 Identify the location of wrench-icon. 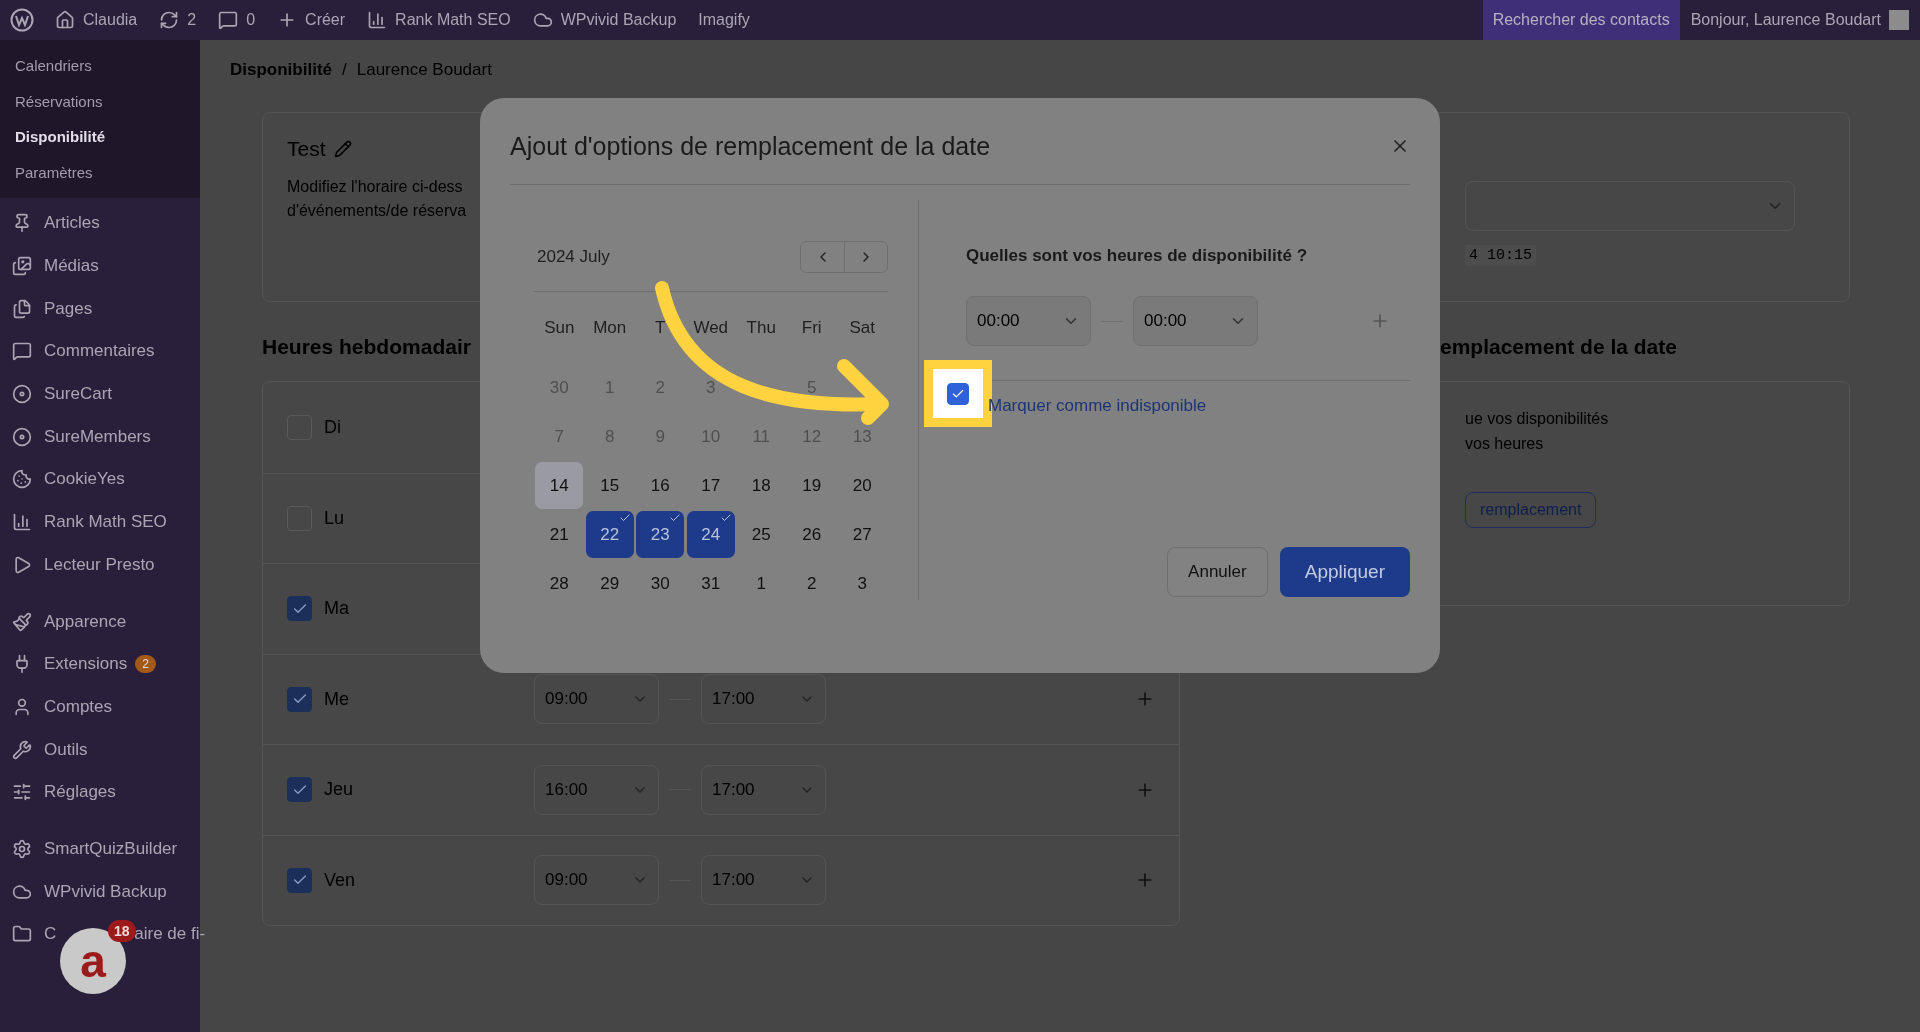
(22, 749).